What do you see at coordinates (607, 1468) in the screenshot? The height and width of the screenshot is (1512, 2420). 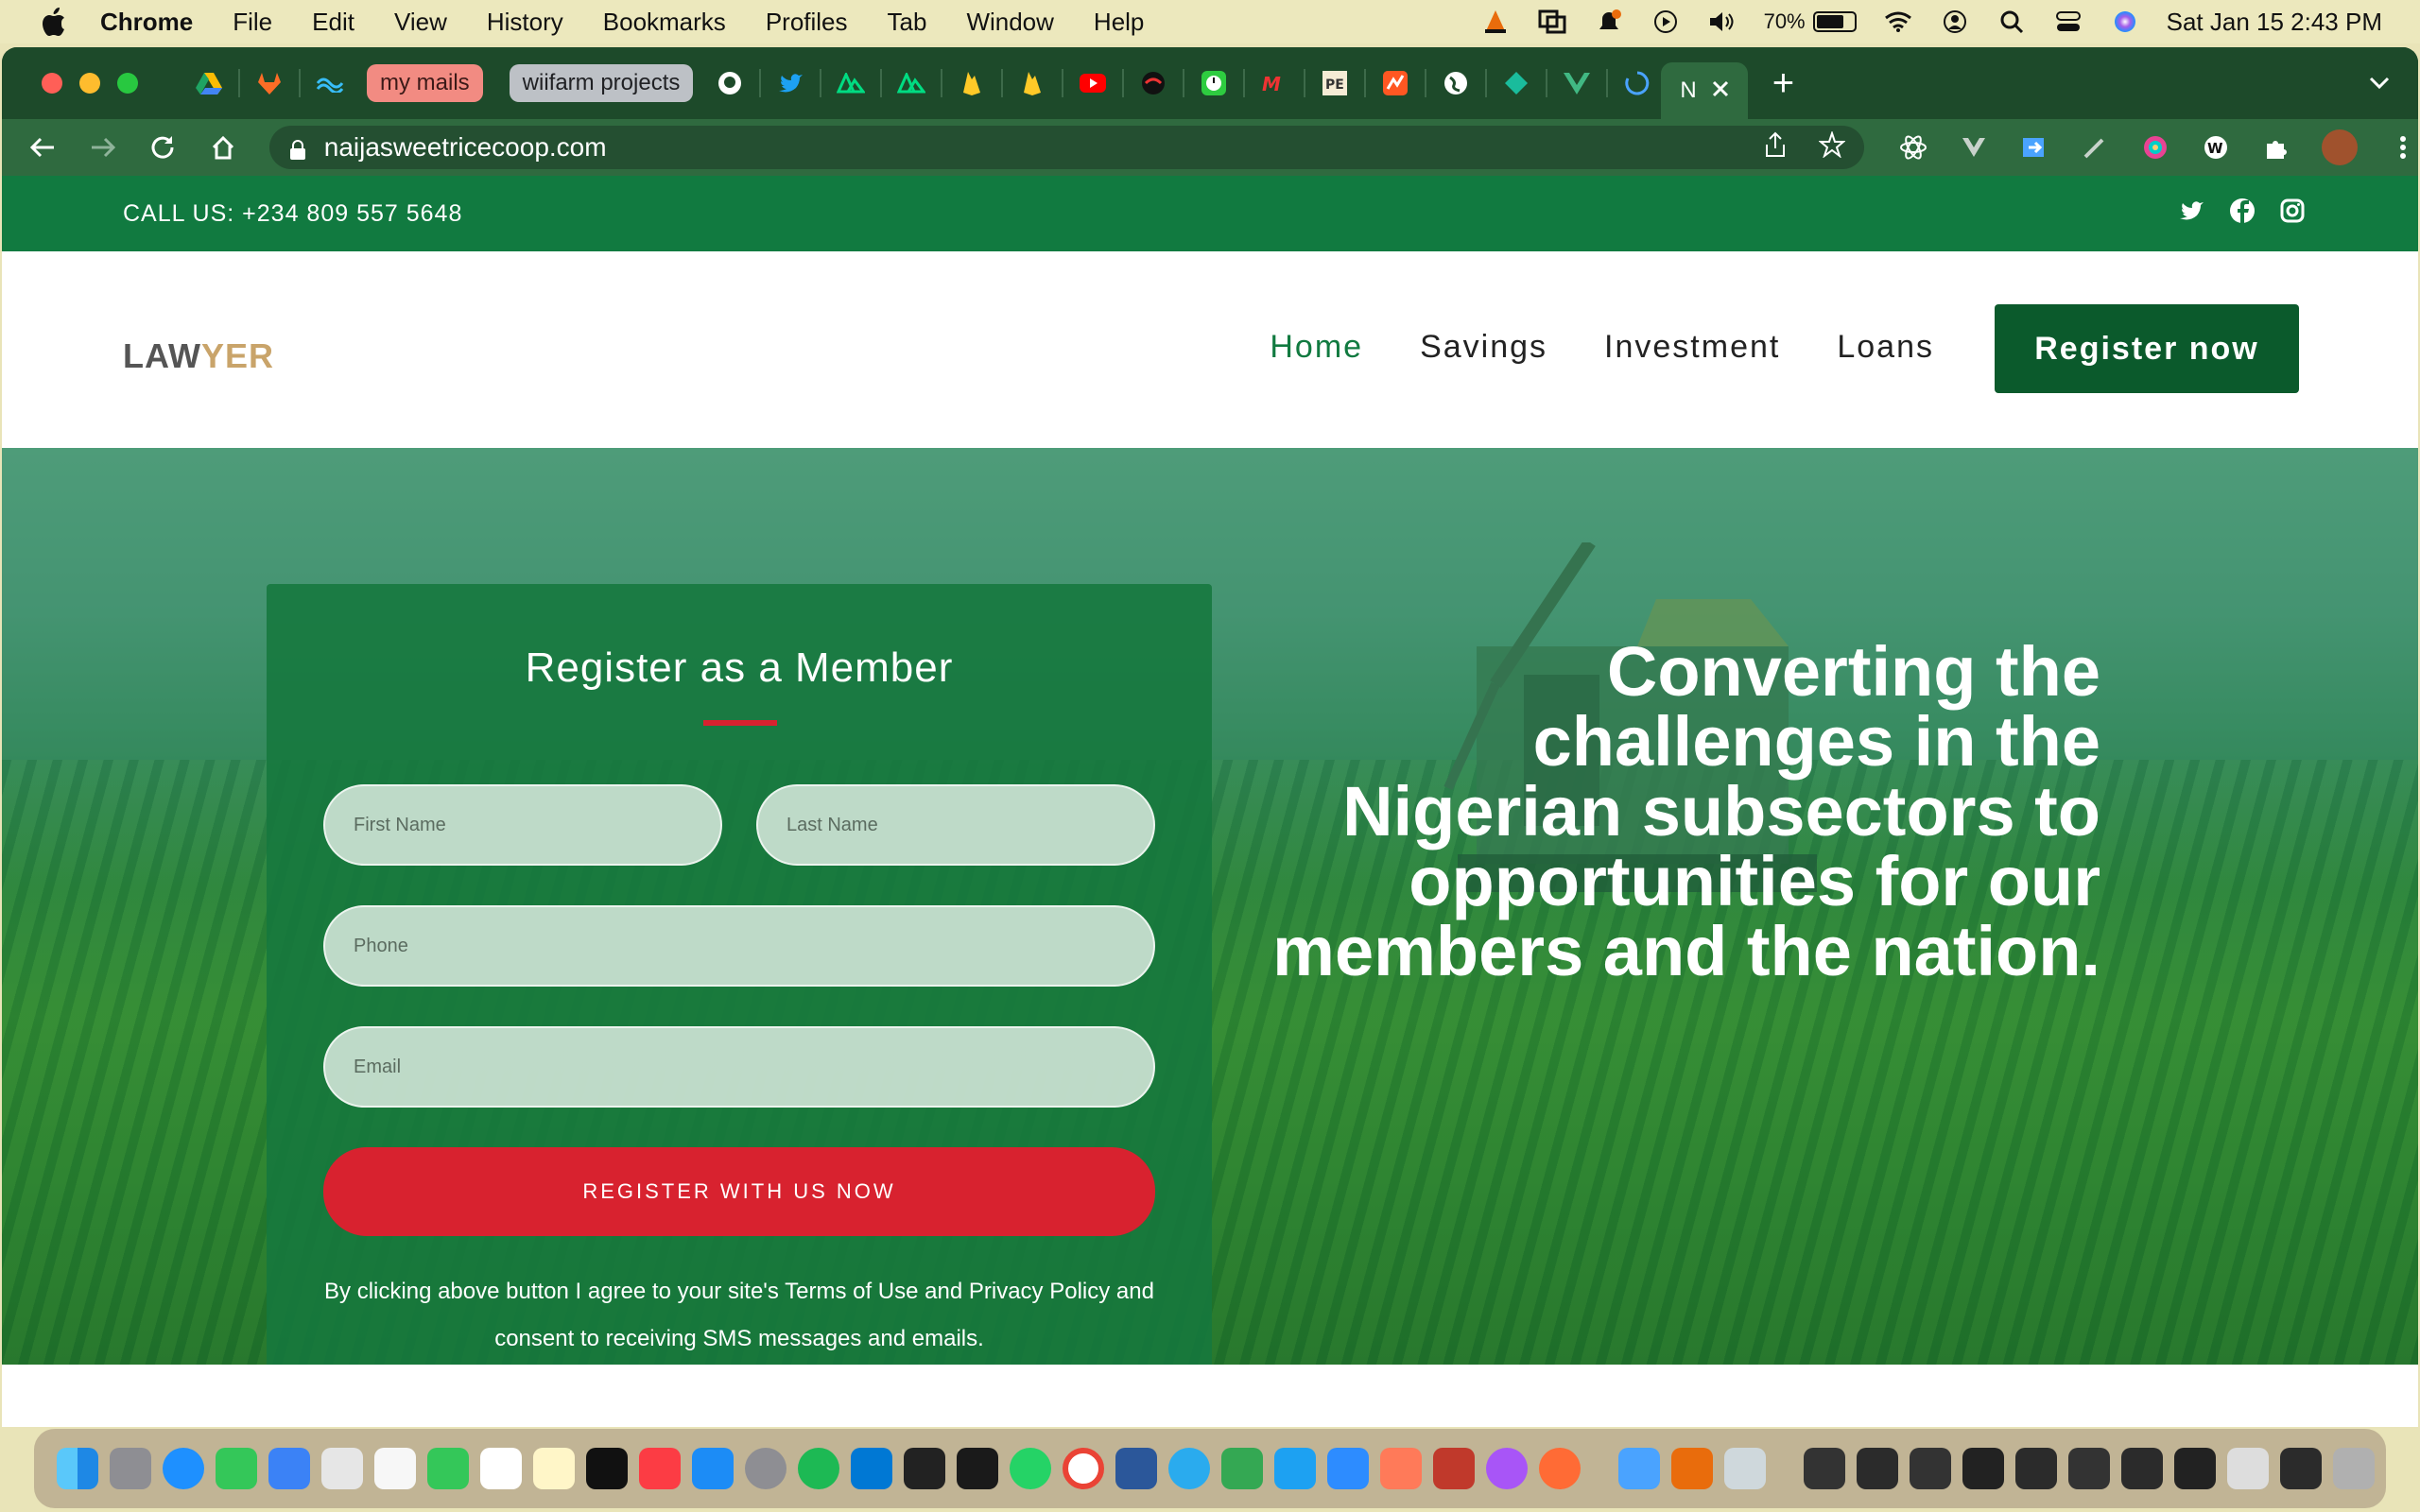 I see `apple-tv-icon` at bounding box center [607, 1468].